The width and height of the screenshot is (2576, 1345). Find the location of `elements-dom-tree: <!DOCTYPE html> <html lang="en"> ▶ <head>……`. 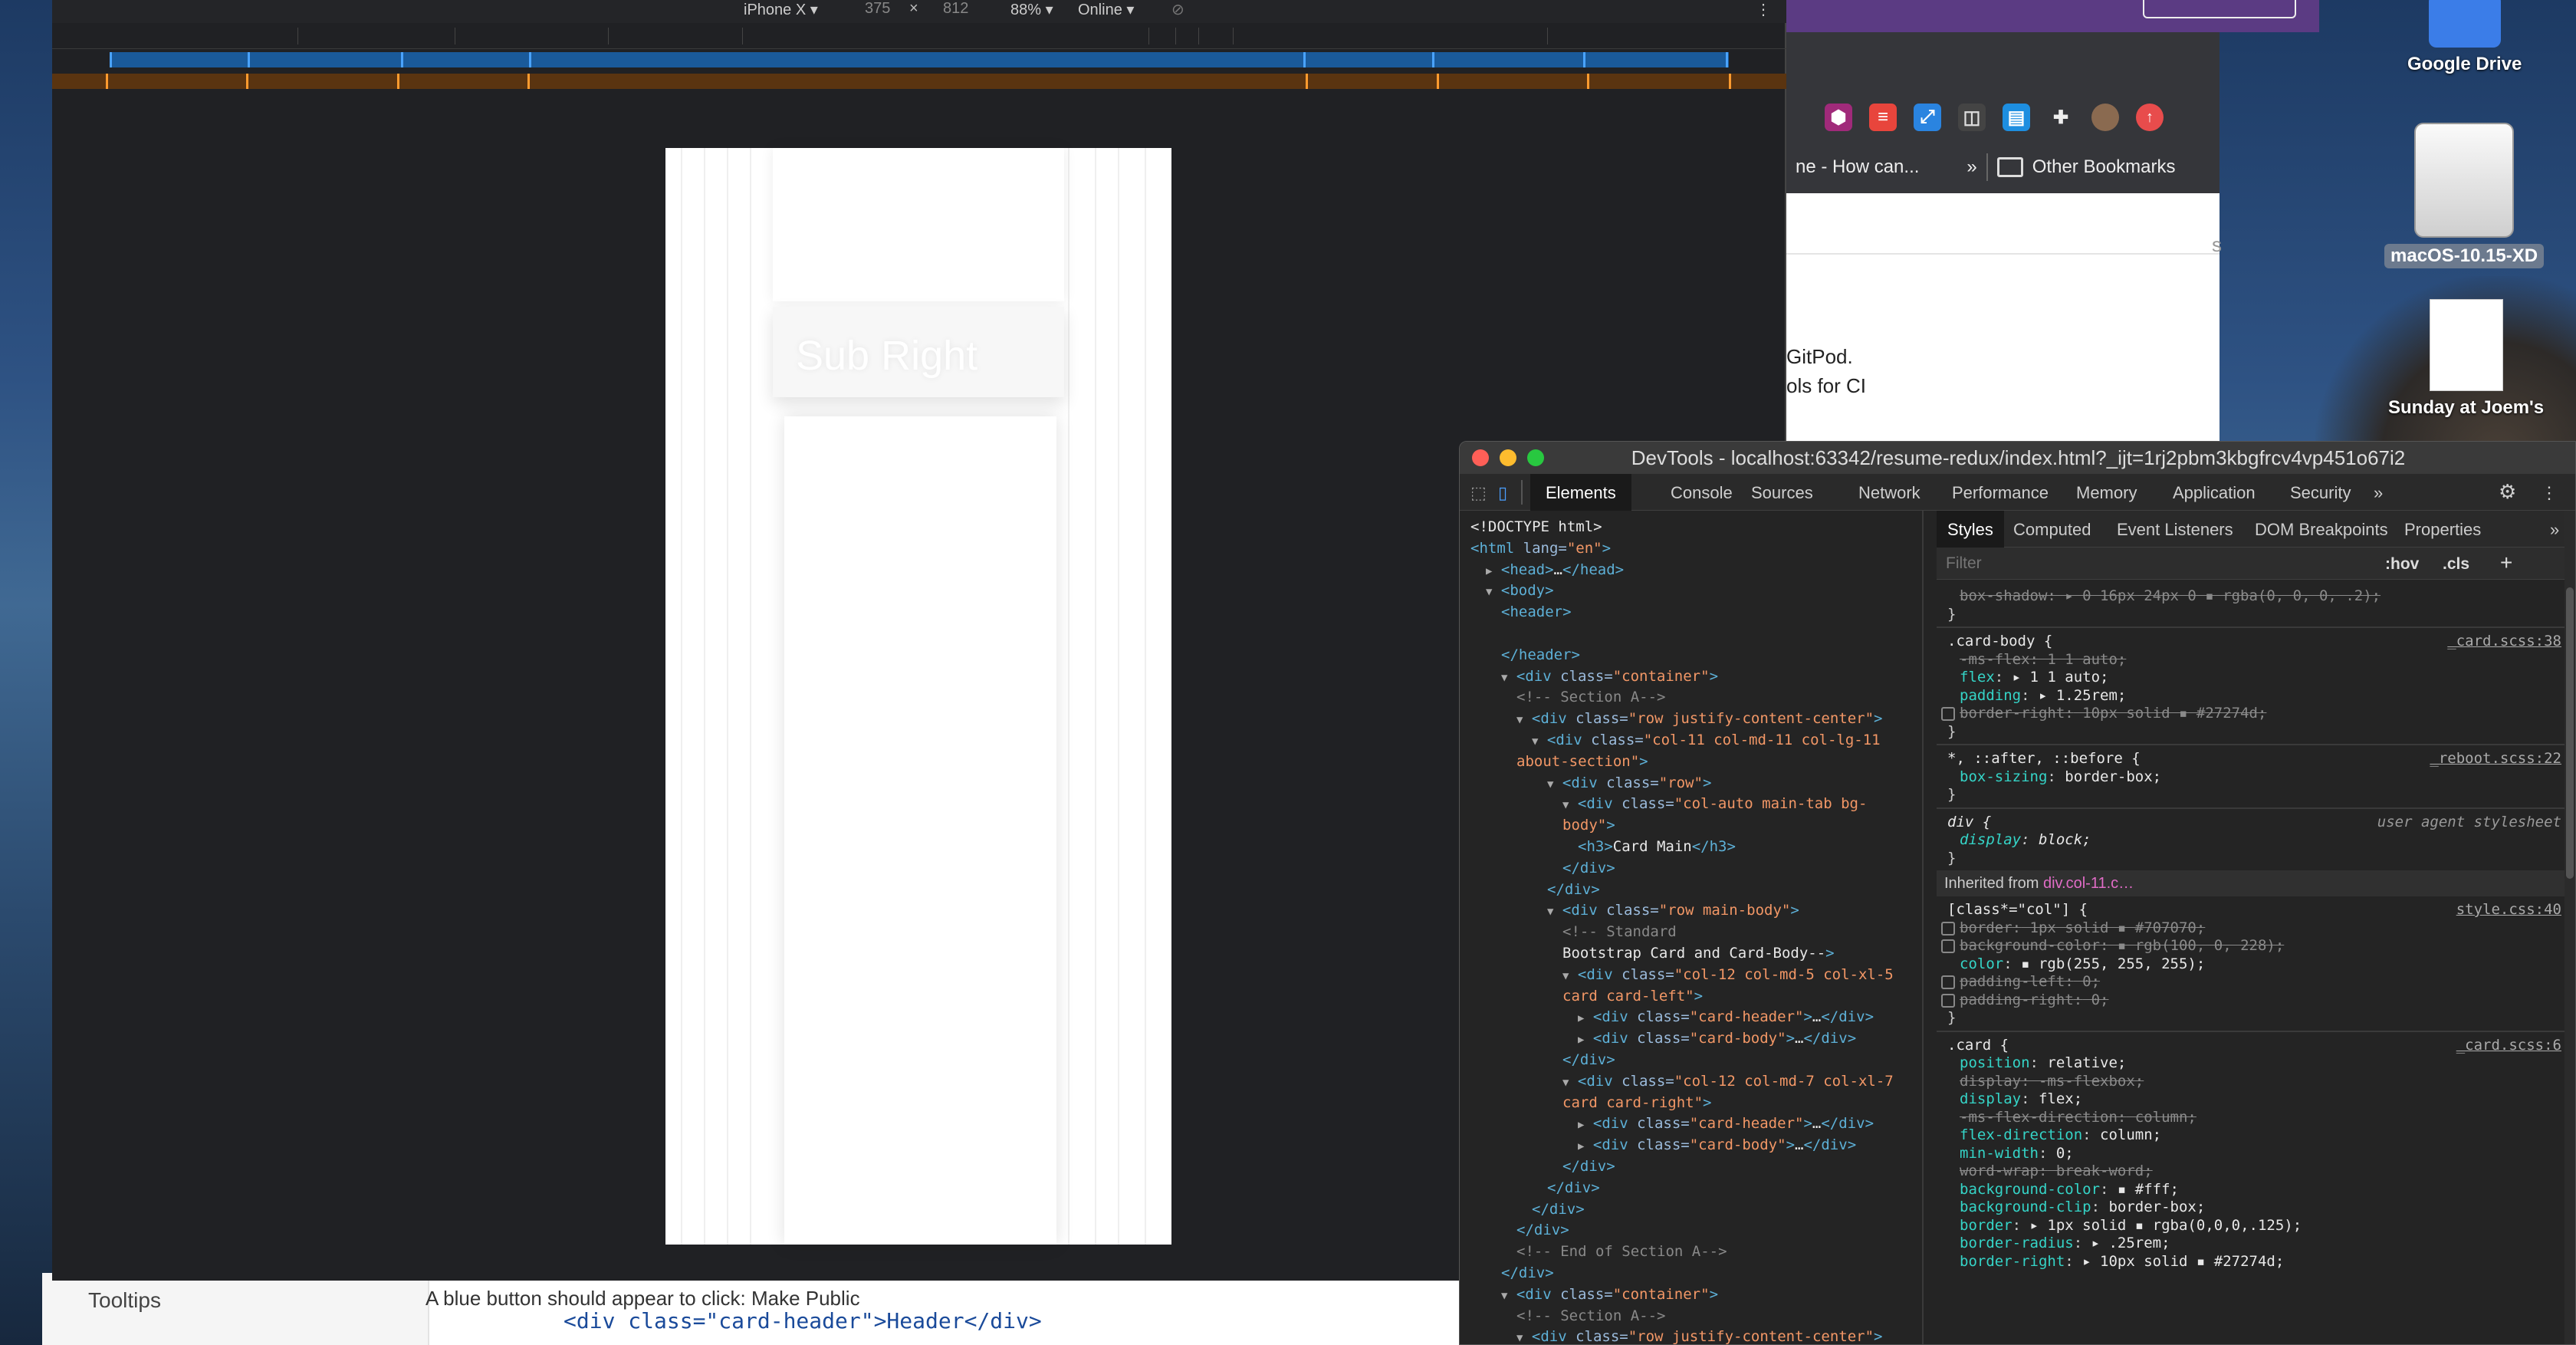

elements-dom-tree: <!DOCTYPE html> <html lang="en"> ▶ <head>…… is located at coordinates (1692, 928).